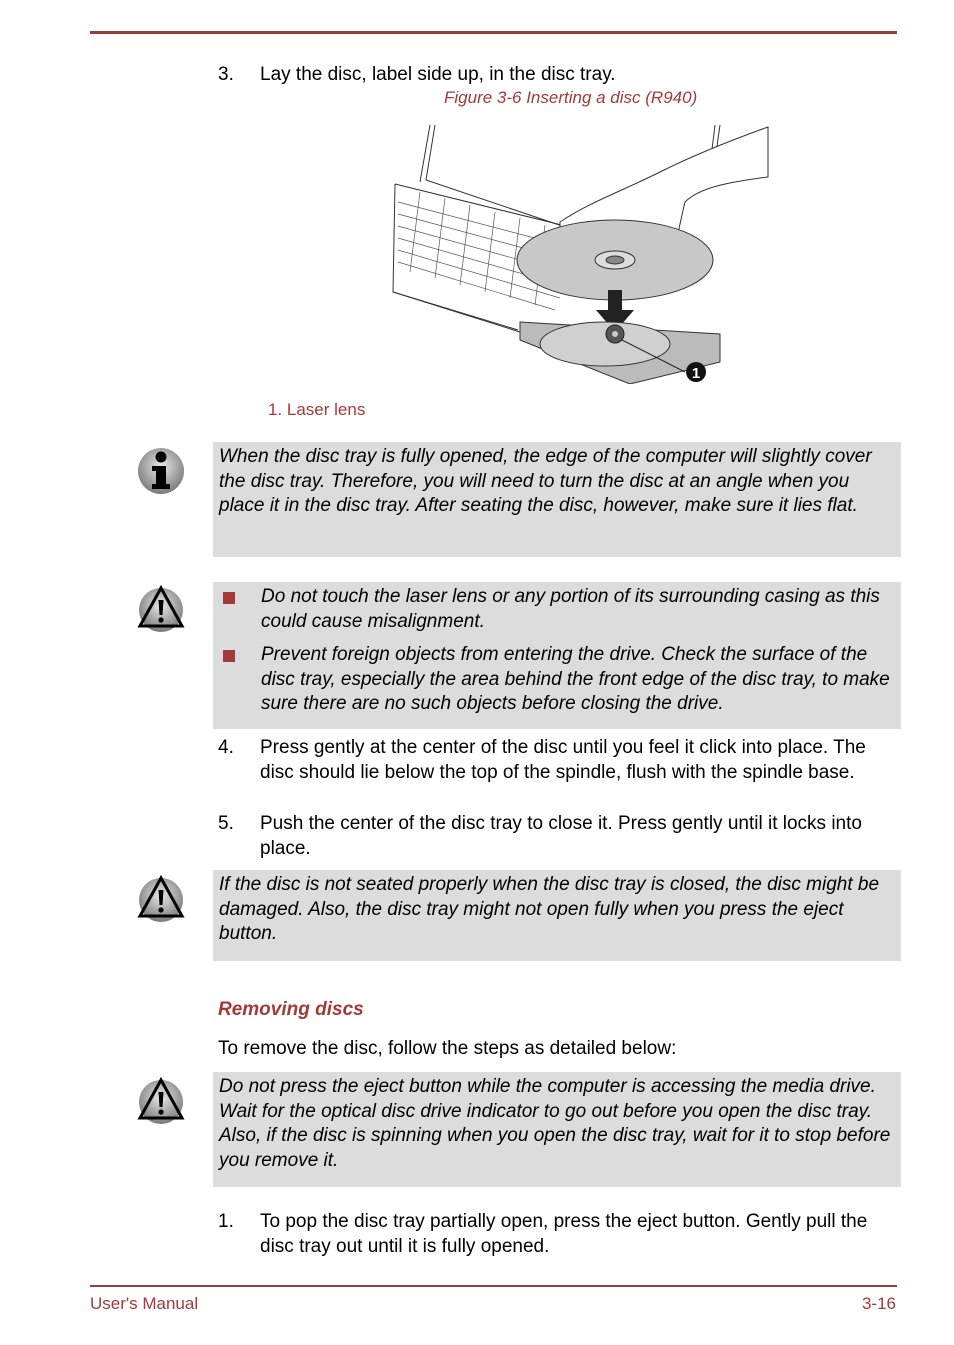 The image size is (954, 1345). I want to click on step-number: 1., so click(226, 1221).